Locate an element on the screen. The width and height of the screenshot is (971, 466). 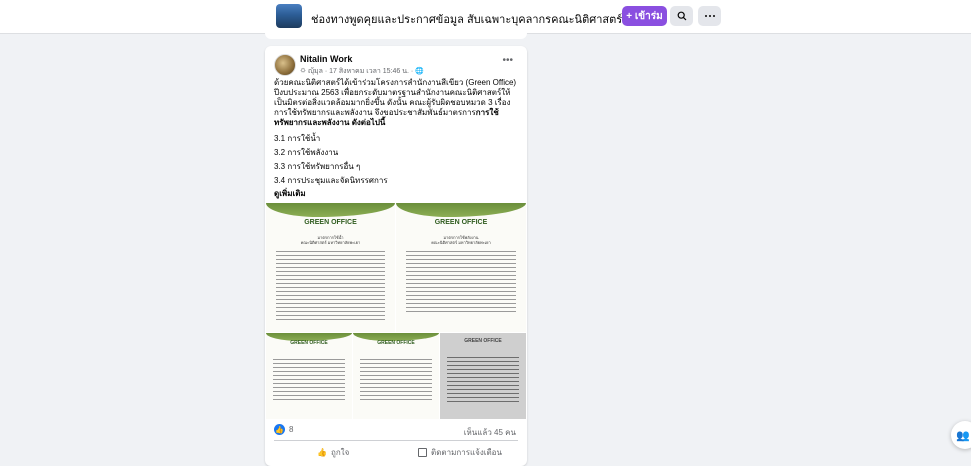
post-image-meeting-measures: GREEN OFFICE is located at coordinates (396, 376).